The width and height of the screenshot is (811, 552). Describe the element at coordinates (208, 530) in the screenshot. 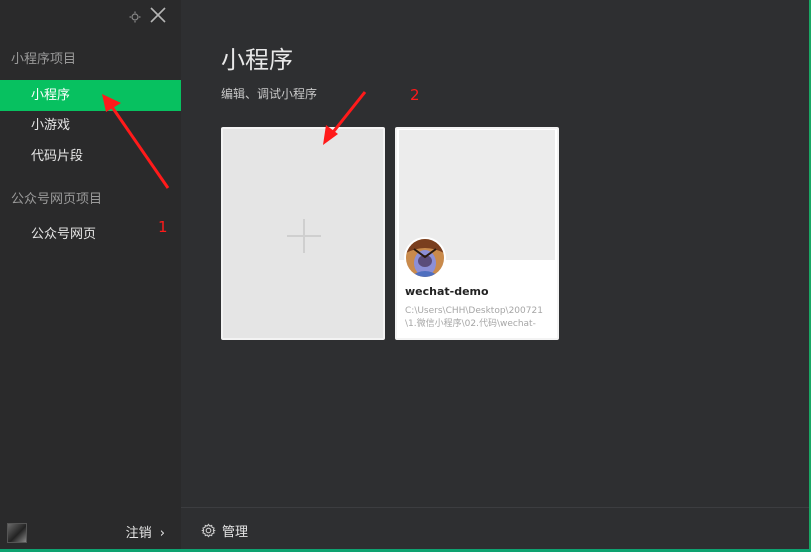

I see `gear-icon` at that location.